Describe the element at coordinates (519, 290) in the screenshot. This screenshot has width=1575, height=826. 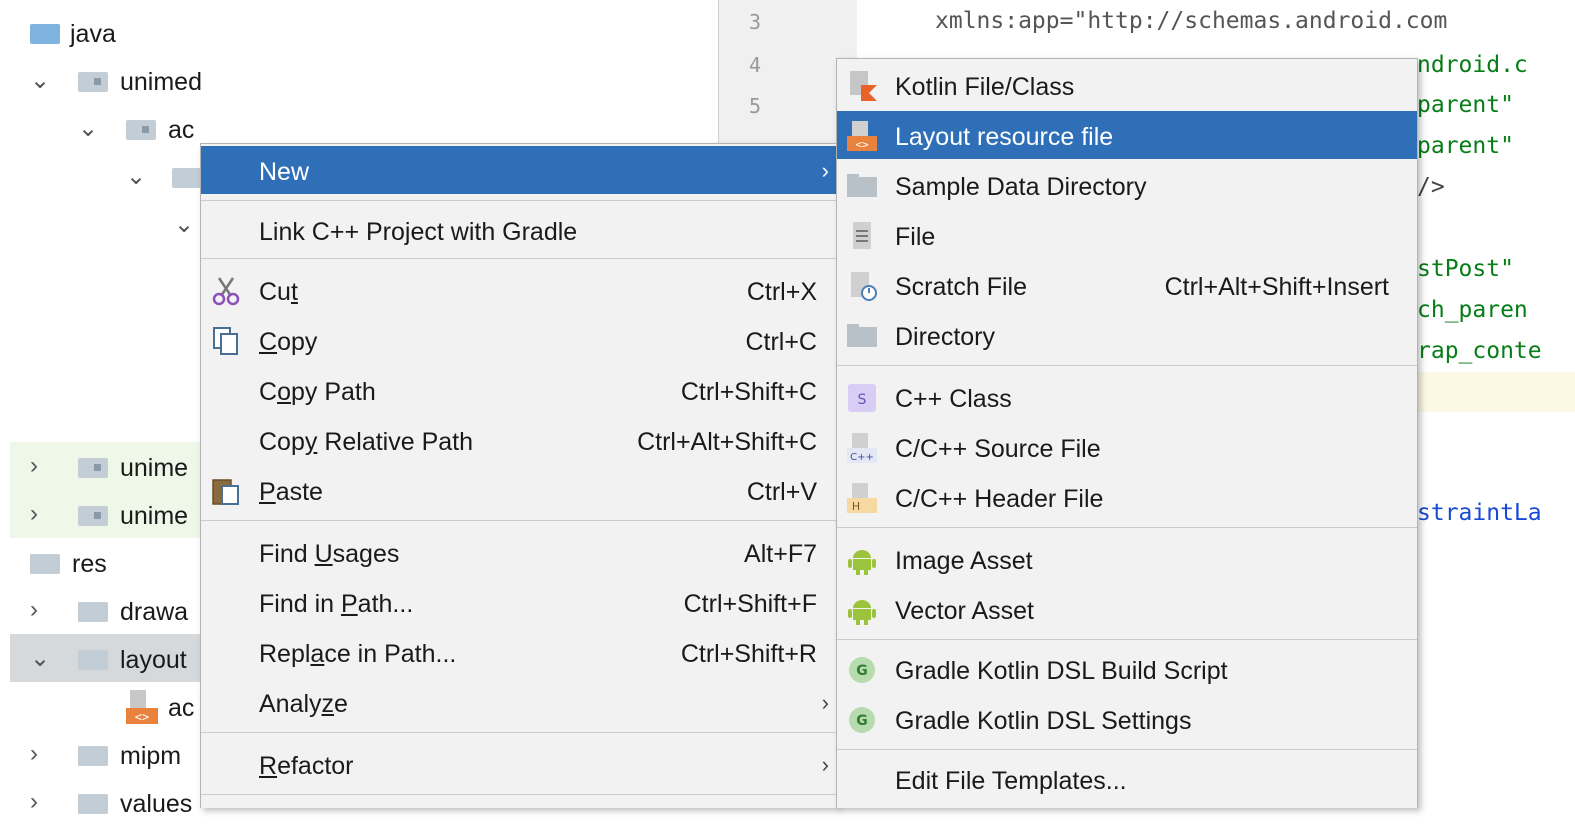
I see `menu-item-cut: Cut Ctrl+X` at that location.